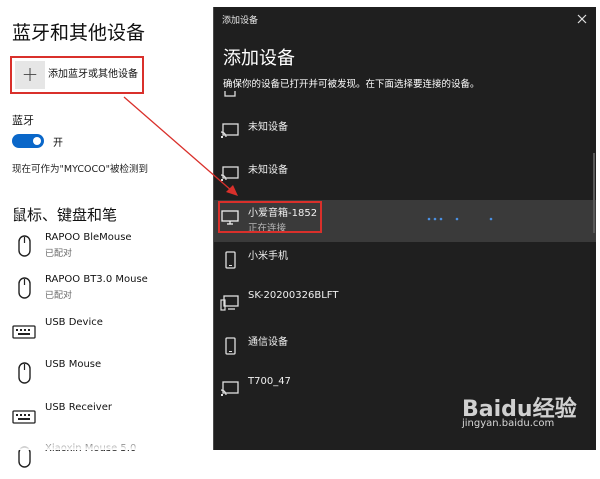 This screenshot has width=600, height=479. Describe the element at coordinates (112, 420) in the screenshot. I see `device-row: USB Receiver` at that location.